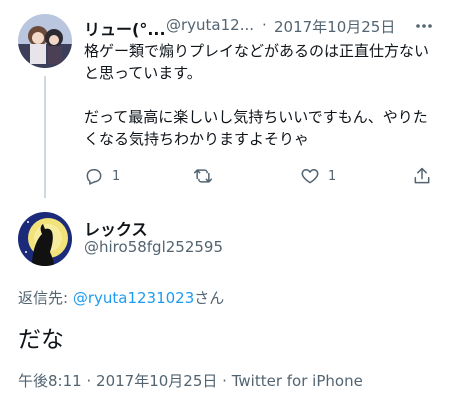  Describe the element at coordinates (297, 381) in the screenshot. I see `tweet-source: Twitter for iPhone` at that location.